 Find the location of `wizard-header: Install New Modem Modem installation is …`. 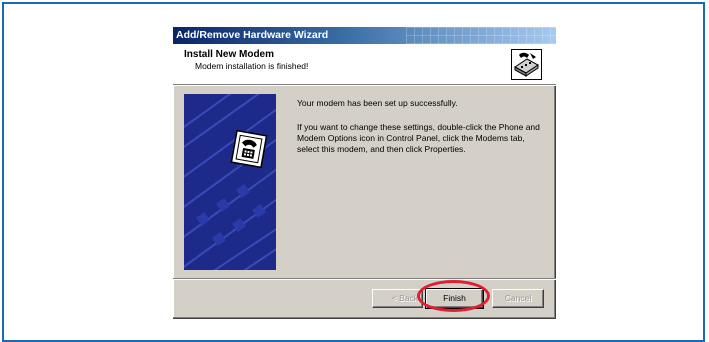

wizard-header: Install New Modem Modem installation is … is located at coordinates (364, 64).